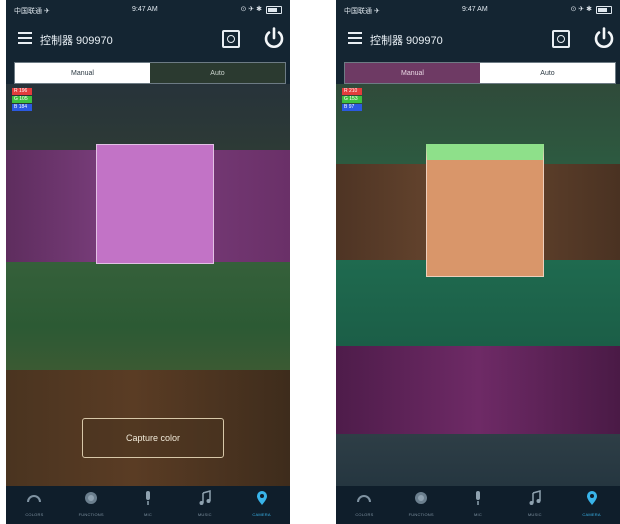  What do you see at coordinates (22, 107) in the screenshot?
I see `blue-value-badge: B 184` at bounding box center [22, 107].